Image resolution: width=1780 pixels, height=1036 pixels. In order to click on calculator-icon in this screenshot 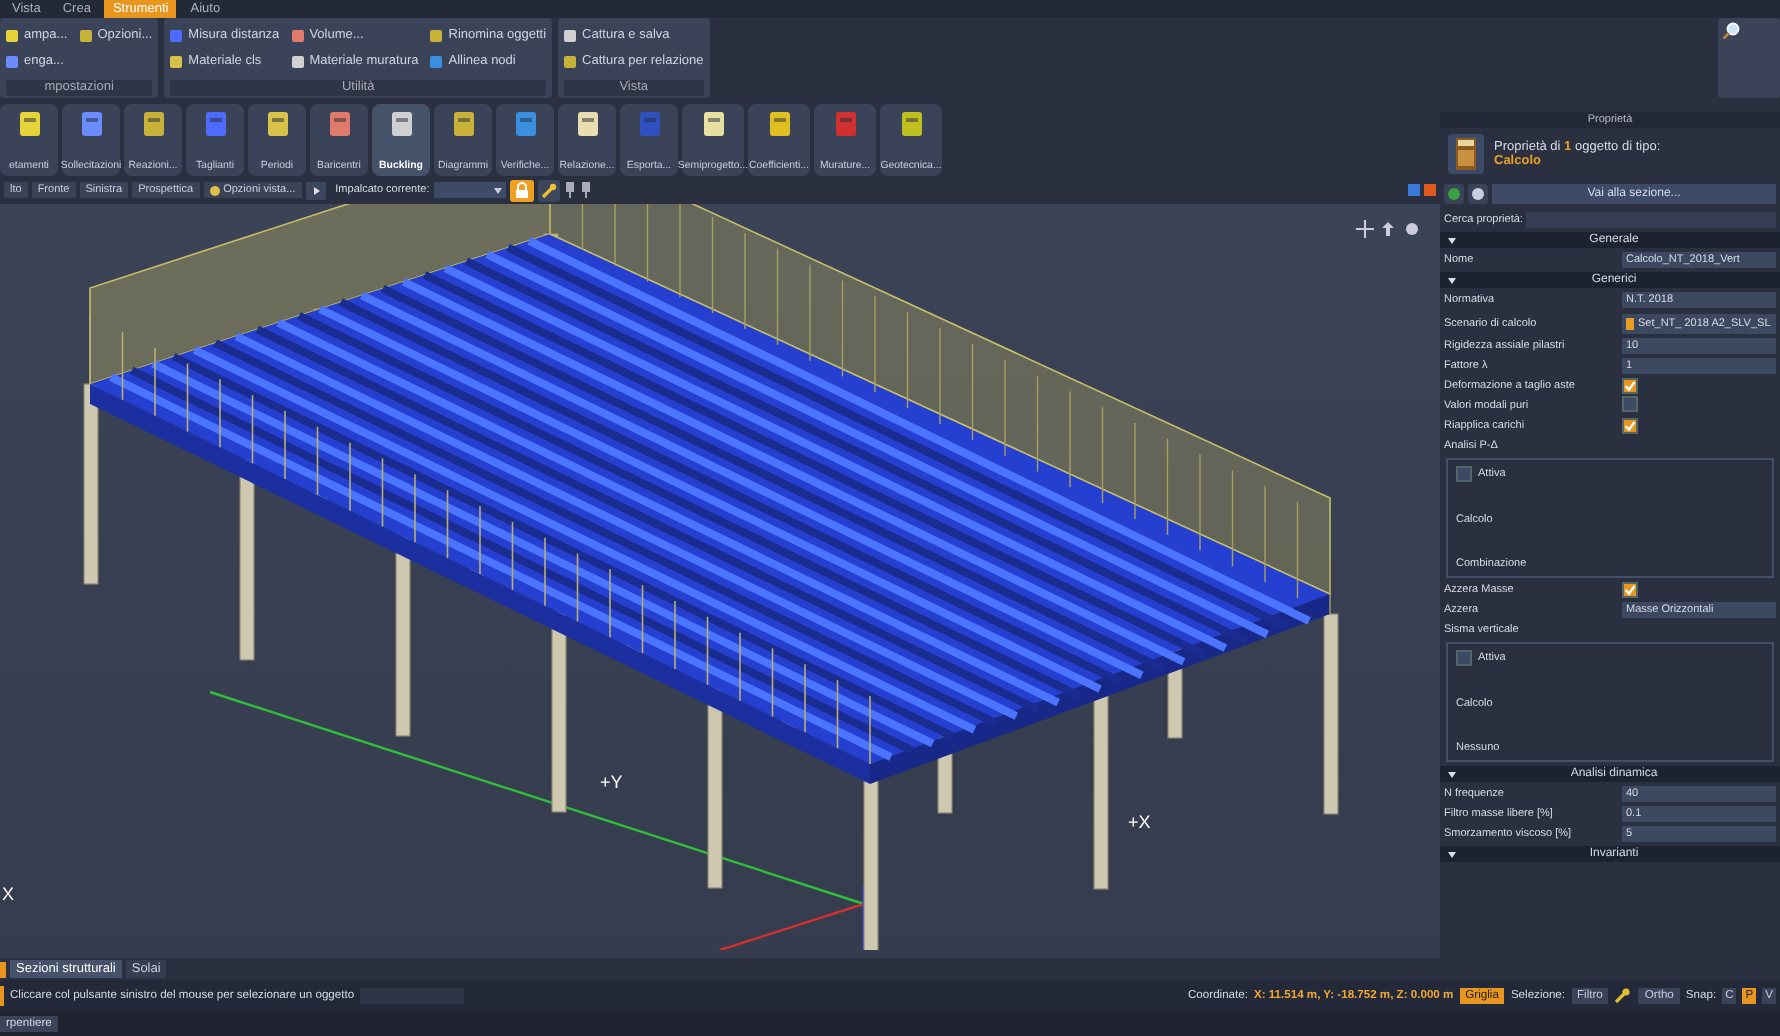, I will do `click(1466, 154)`.